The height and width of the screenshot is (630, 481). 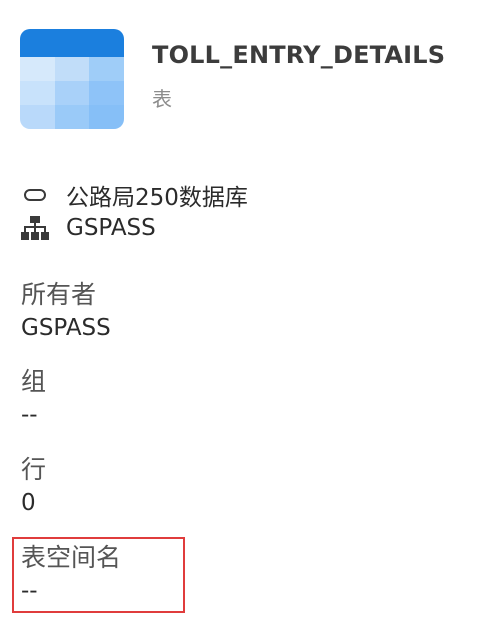 I want to click on owner-label: 所有者, so click(x=59, y=294).